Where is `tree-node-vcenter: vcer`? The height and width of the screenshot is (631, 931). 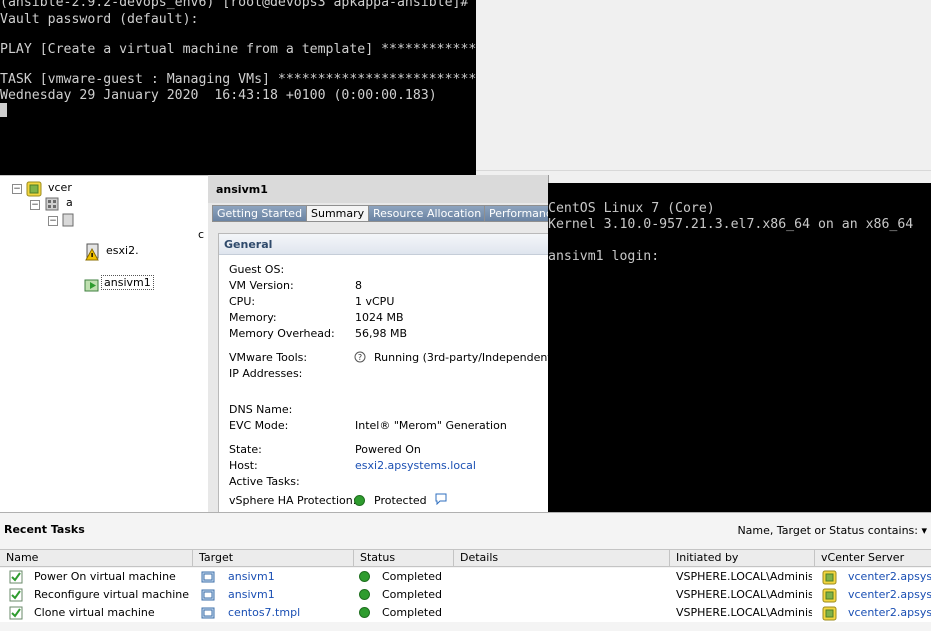 tree-node-vcenter: vcer is located at coordinates (60, 187).